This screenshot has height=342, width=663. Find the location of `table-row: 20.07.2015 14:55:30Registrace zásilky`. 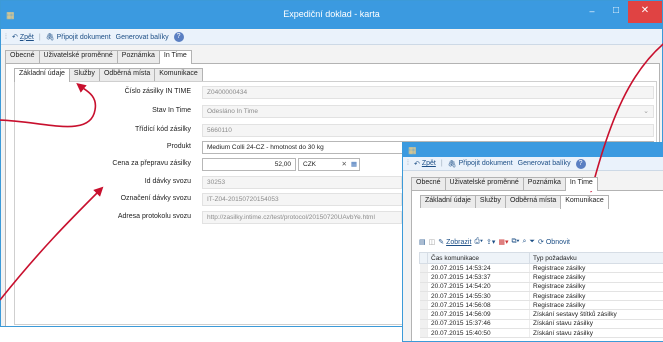

table-row: 20.07.2015 14:55:30Registrace zásilky is located at coordinates (541, 295).